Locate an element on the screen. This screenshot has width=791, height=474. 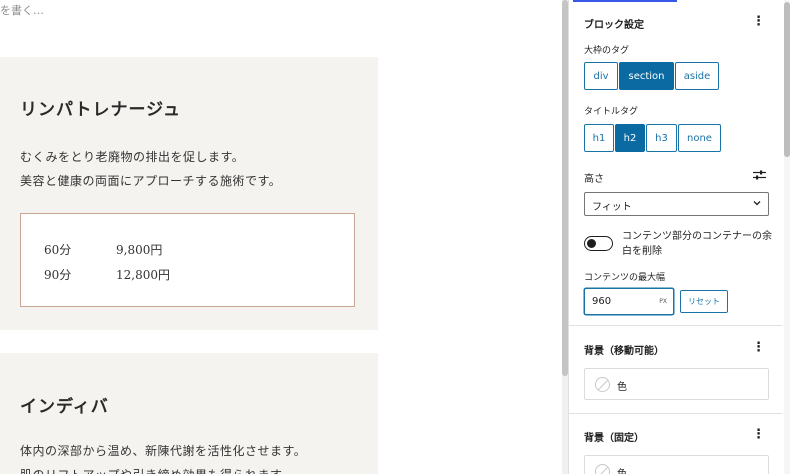
title-tag-label: タイトルタグ is located at coordinates (611, 112).